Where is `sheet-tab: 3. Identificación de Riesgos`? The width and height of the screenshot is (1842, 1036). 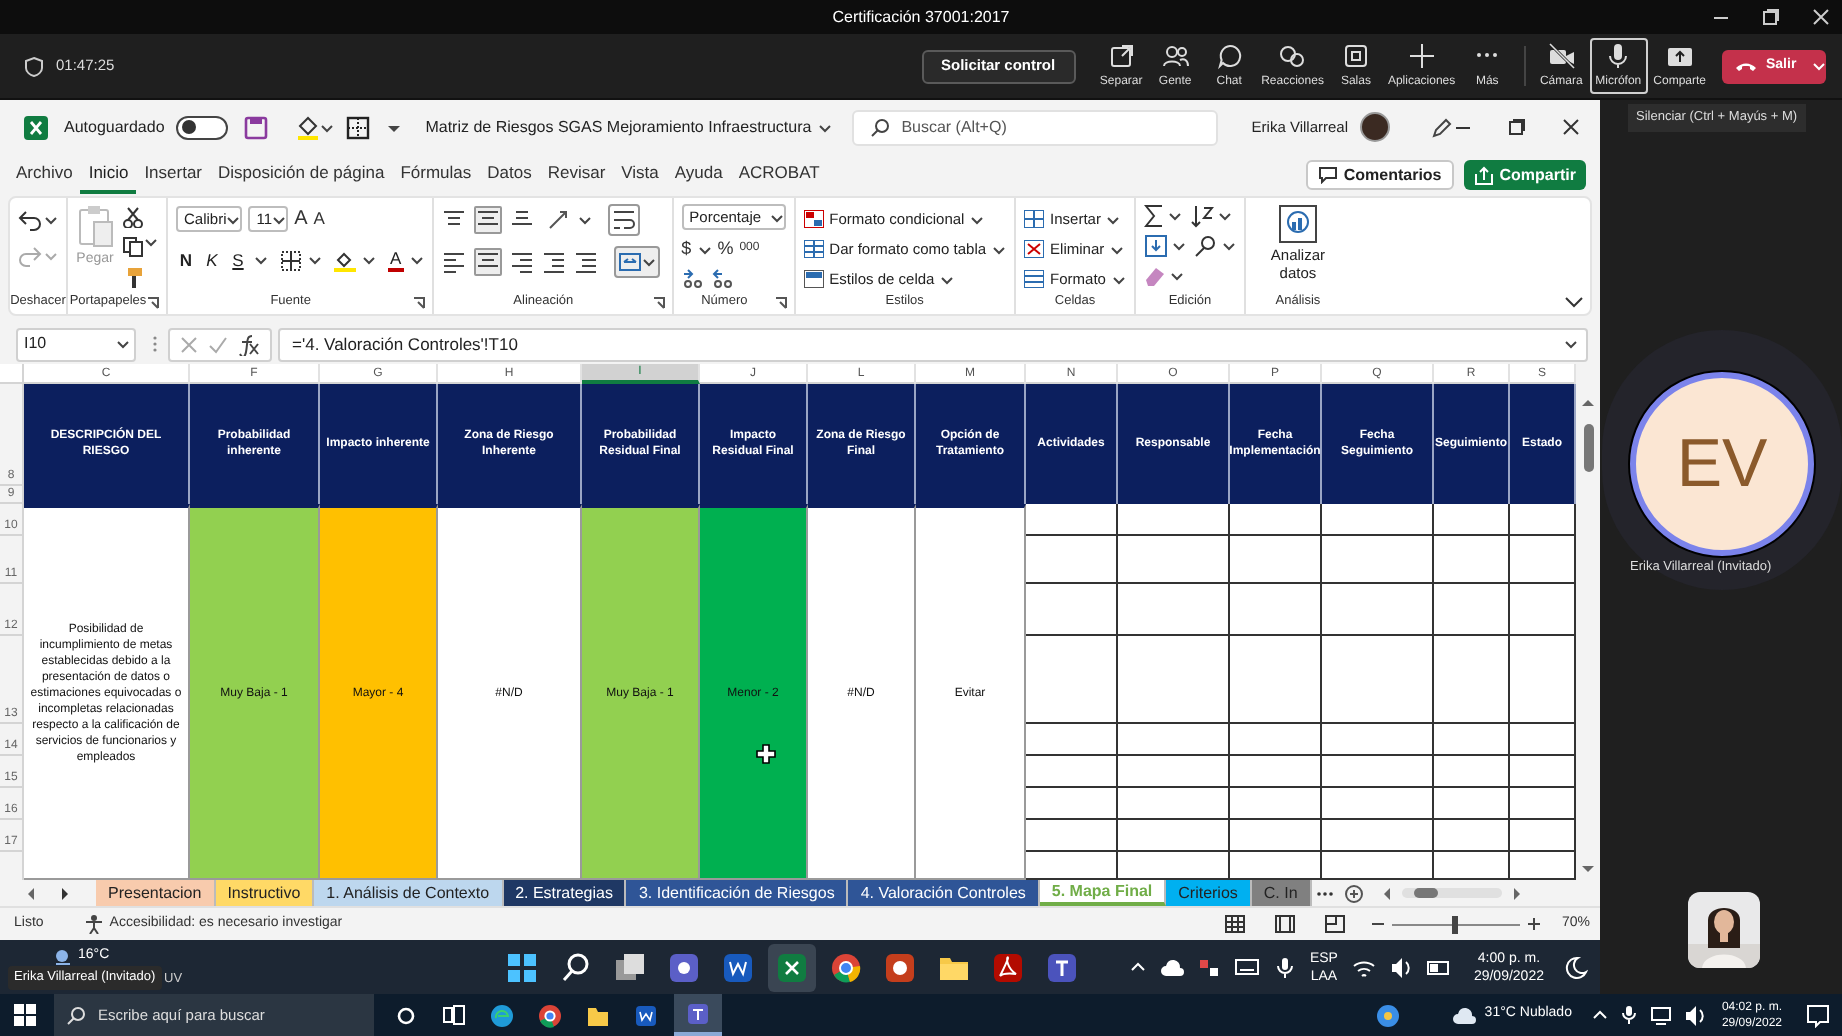
sheet-tab: 3. Identificación de Riesgos is located at coordinates (737, 893).